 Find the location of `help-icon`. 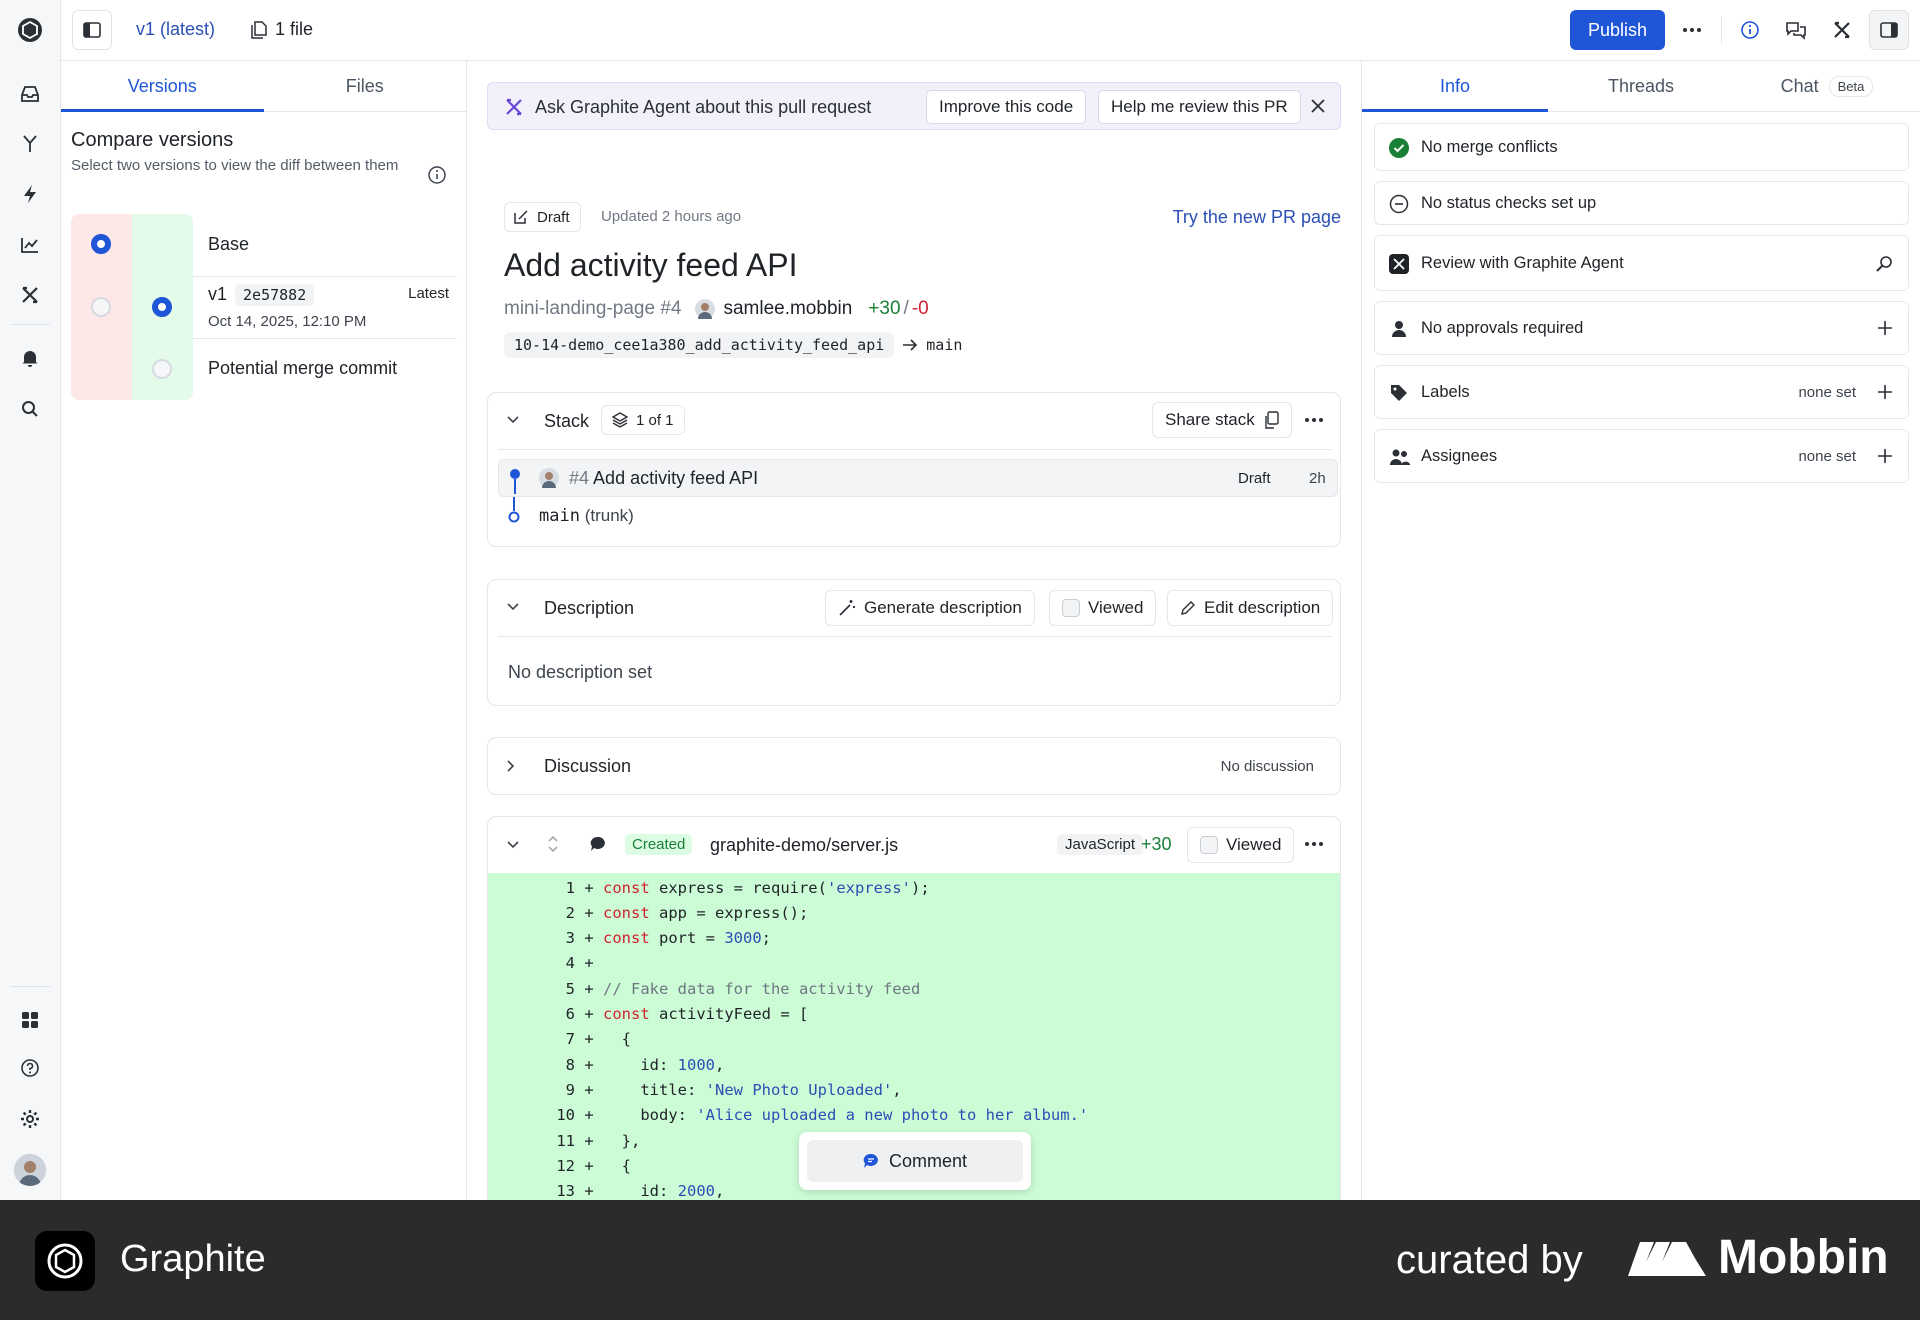

help-icon is located at coordinates (30, 1068).